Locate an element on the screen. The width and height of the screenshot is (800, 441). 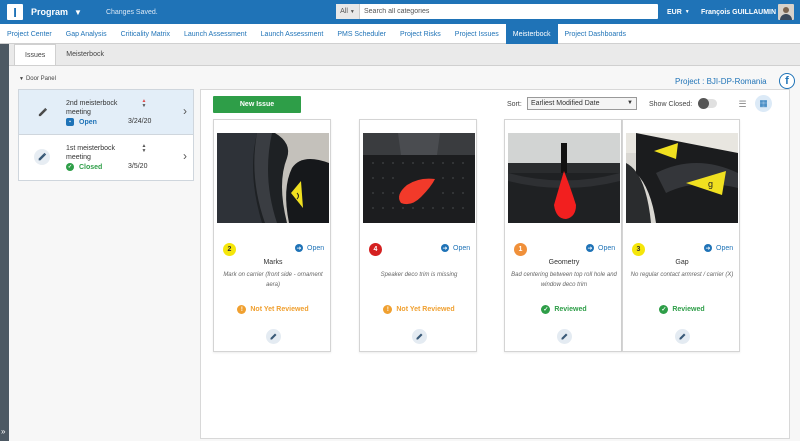
show-closed-toggle is located at coordinates (707, 103).